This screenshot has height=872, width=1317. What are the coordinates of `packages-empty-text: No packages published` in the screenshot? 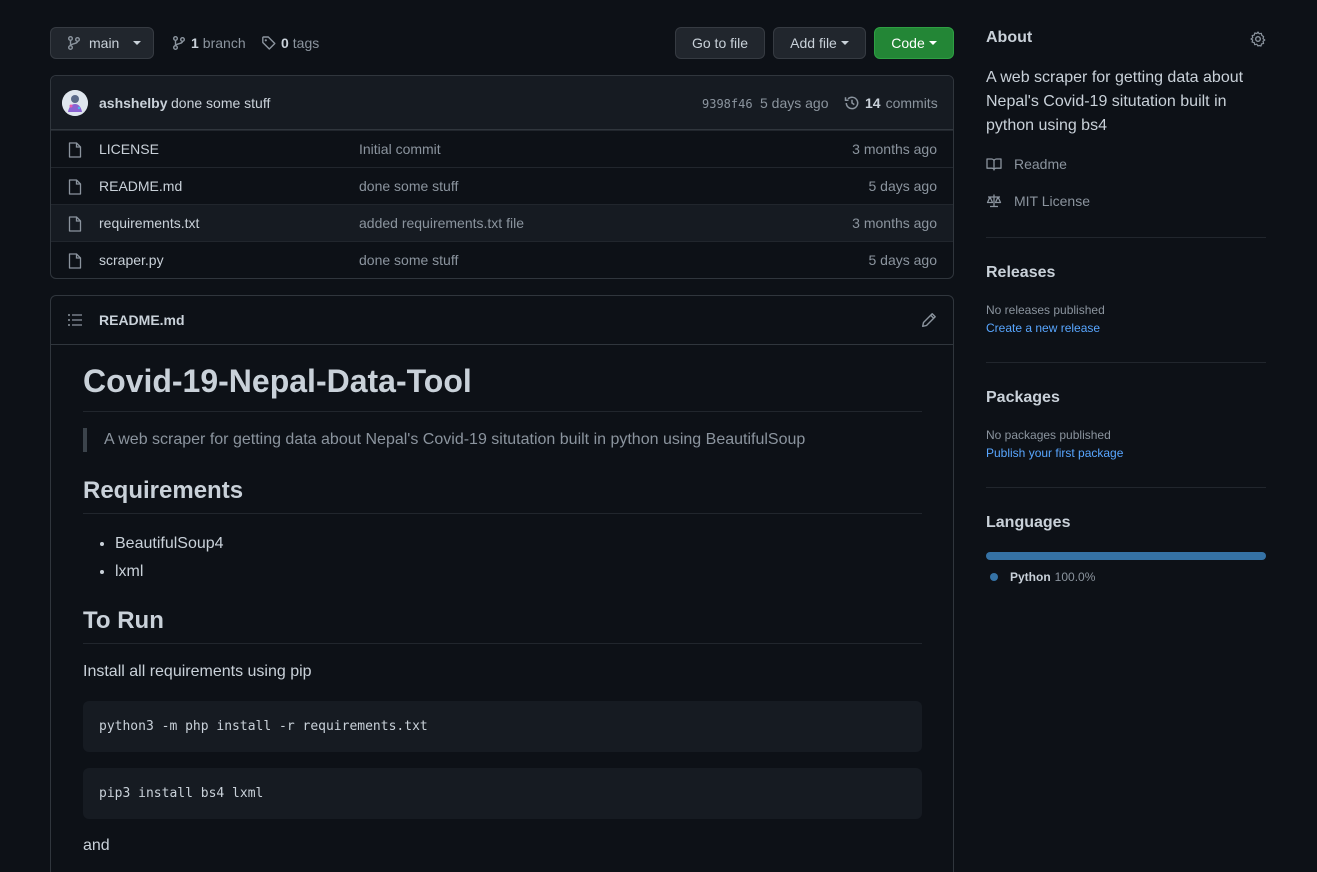 It's located at (1048, 435).